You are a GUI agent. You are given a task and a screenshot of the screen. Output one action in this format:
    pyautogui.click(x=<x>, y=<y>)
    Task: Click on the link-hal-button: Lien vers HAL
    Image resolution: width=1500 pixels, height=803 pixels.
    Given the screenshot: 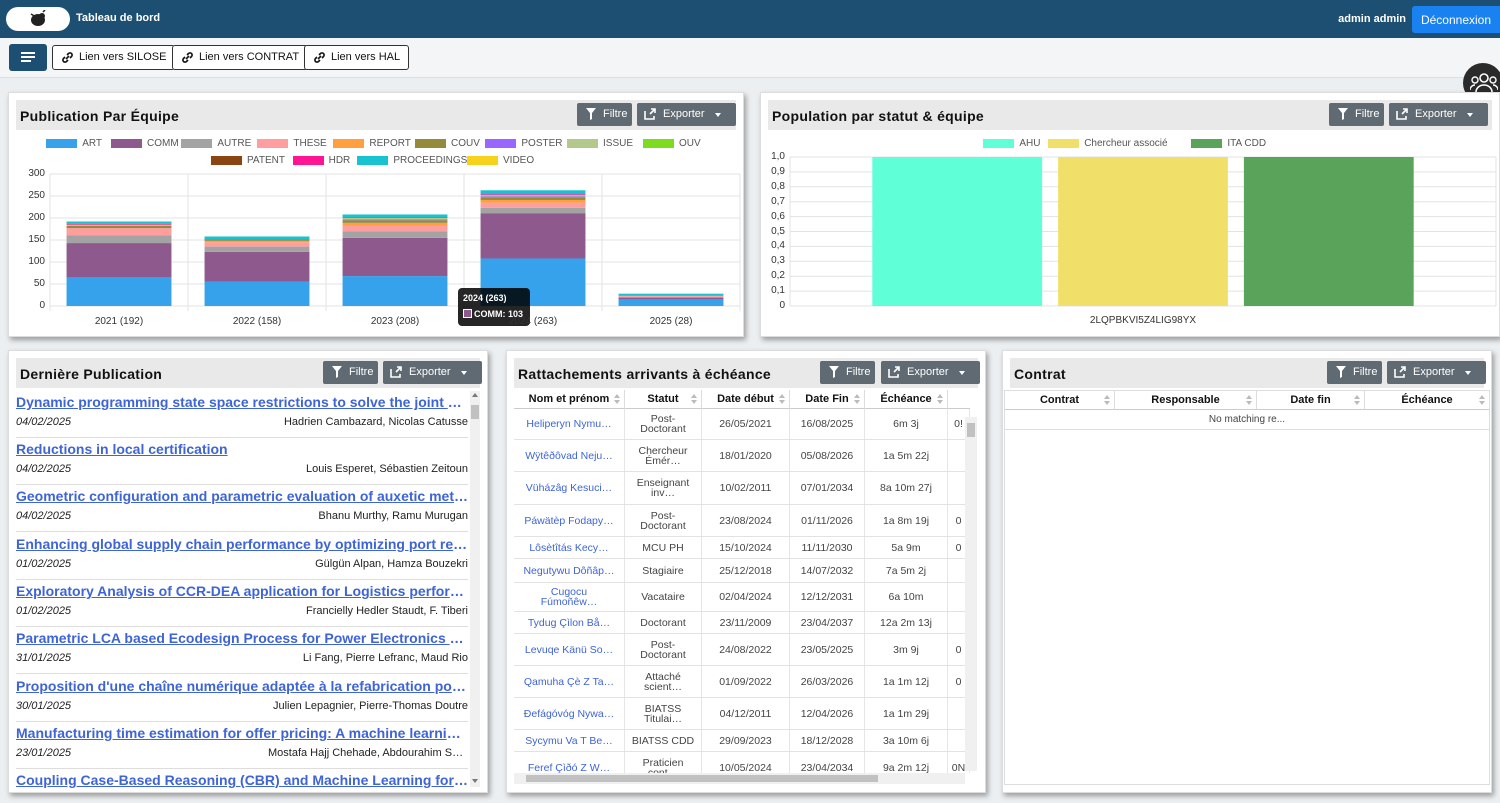 What is the action you would take?
    pyautogui.click(x=357, y=57)
    